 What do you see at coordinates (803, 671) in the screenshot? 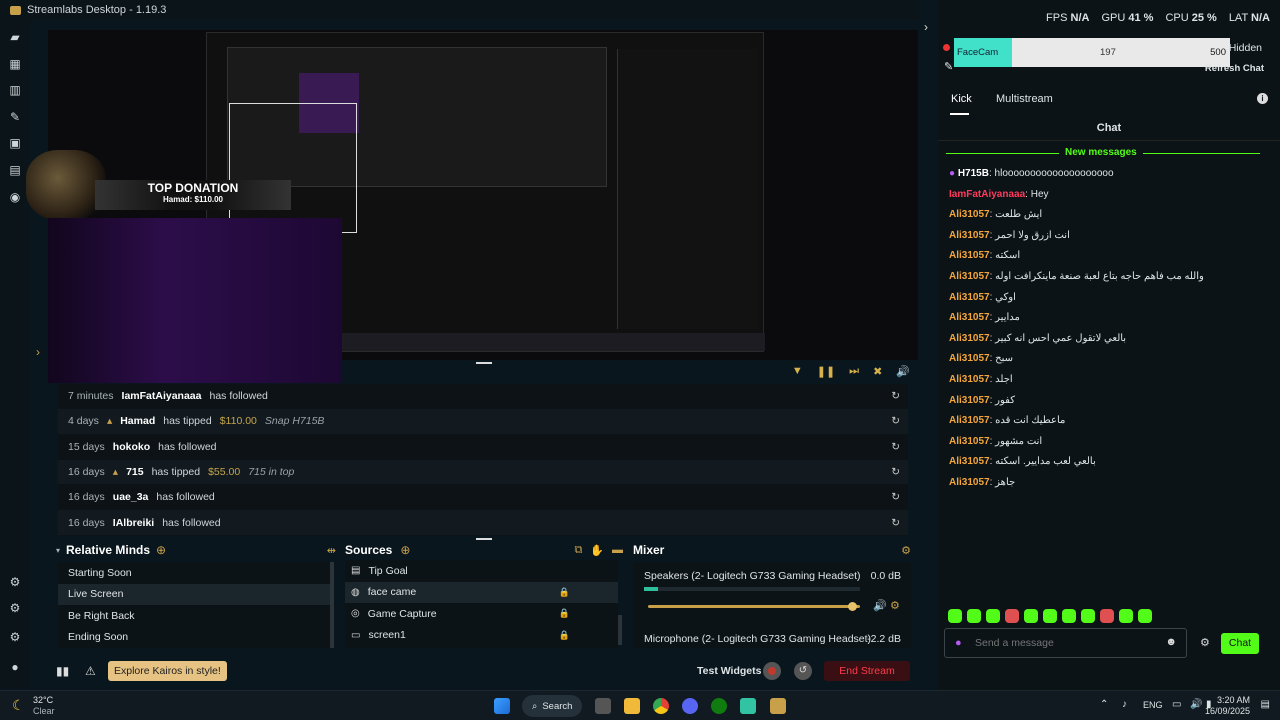
I see `replay-buffer-icon: ↺` at bounding box center [803, 671].